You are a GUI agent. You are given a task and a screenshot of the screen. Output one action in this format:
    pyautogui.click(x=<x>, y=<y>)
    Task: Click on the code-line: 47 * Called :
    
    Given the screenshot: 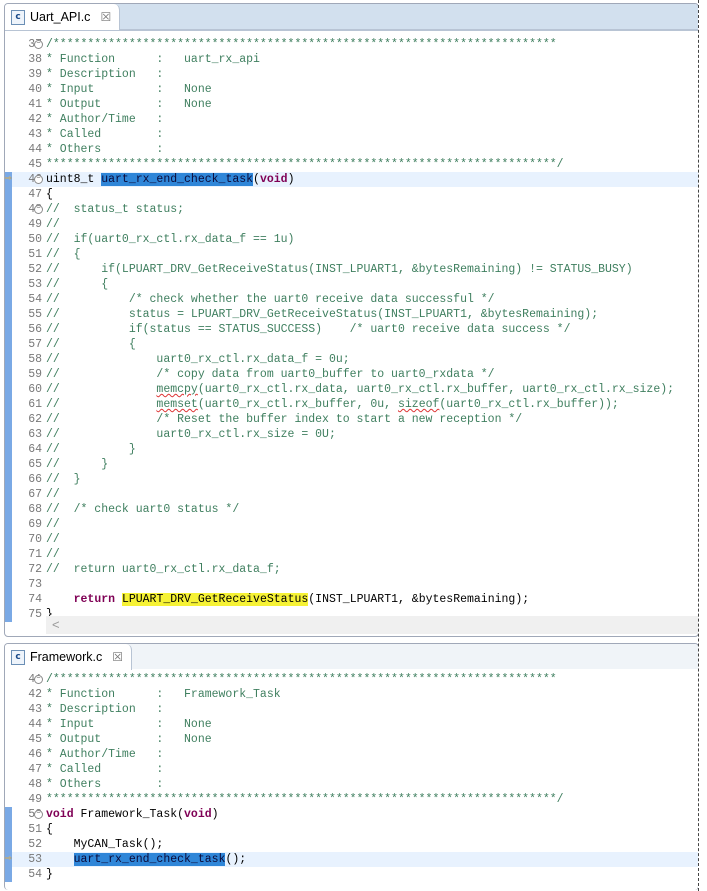 What is the action you would take?
    pyautogui.click(x=351, y=769)
    